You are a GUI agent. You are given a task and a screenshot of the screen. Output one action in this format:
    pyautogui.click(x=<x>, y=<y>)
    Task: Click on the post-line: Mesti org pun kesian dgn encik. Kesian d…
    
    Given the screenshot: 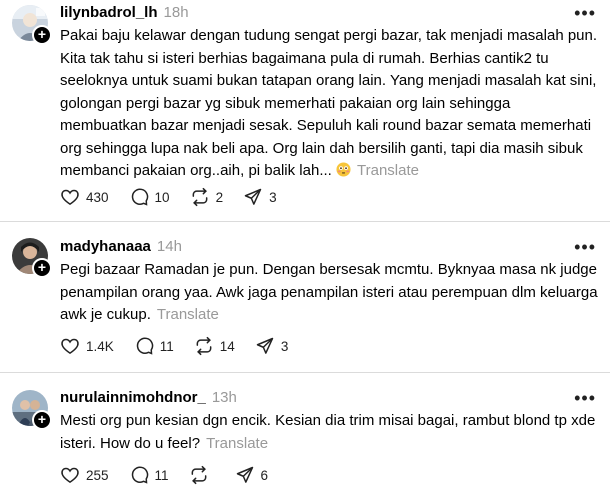 What is the action you would take?
    pyautogui.click(x=328, y=420)
    